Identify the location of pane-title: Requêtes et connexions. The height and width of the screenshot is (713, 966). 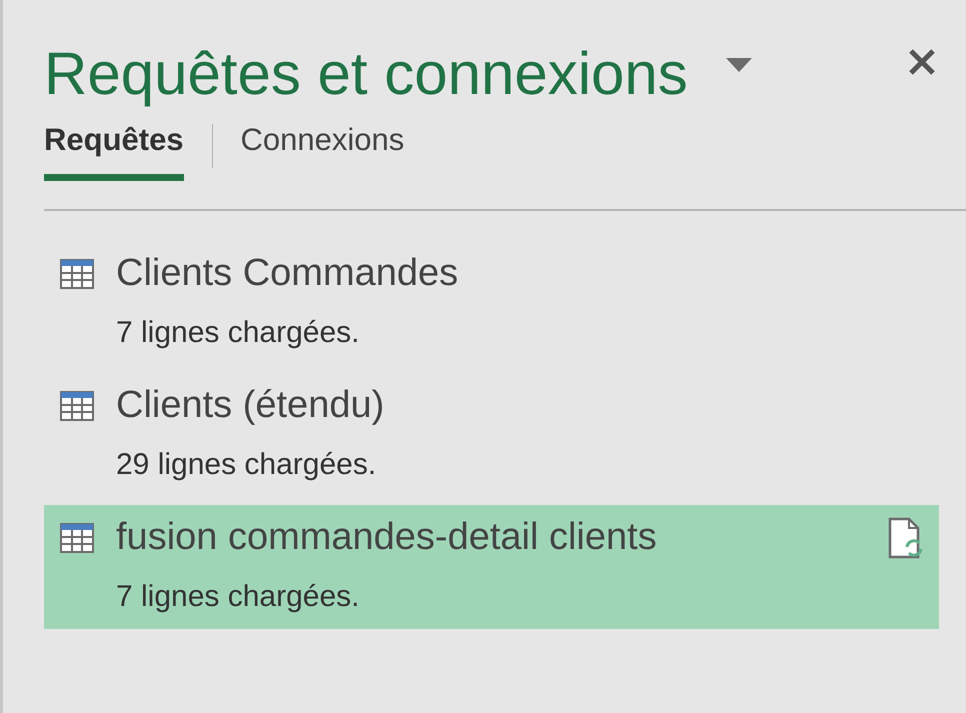
(366, 74).